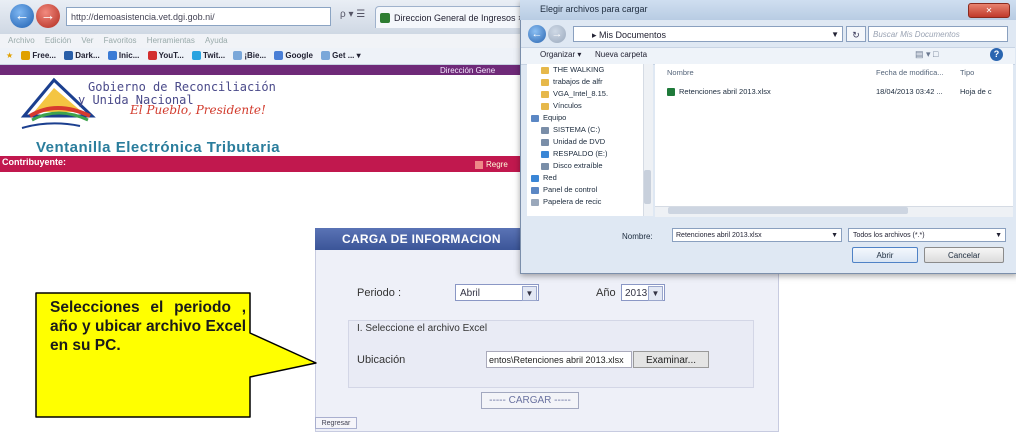 The height and width of the screenshot is (436, 1016). What do you see at coordinates (647, 187) in the screenshot?
I see `nav-scrollbar-thumb` at bounding box center [647, 187].